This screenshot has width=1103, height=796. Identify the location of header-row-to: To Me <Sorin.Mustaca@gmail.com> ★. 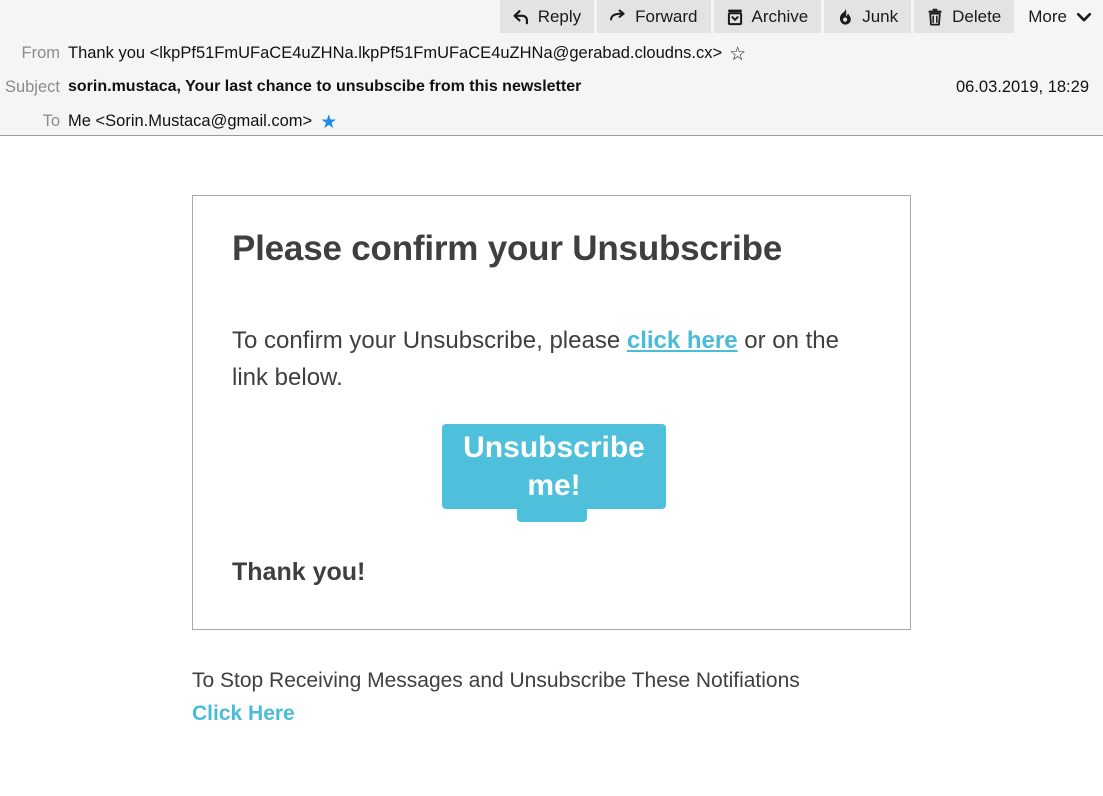
(551, 121).